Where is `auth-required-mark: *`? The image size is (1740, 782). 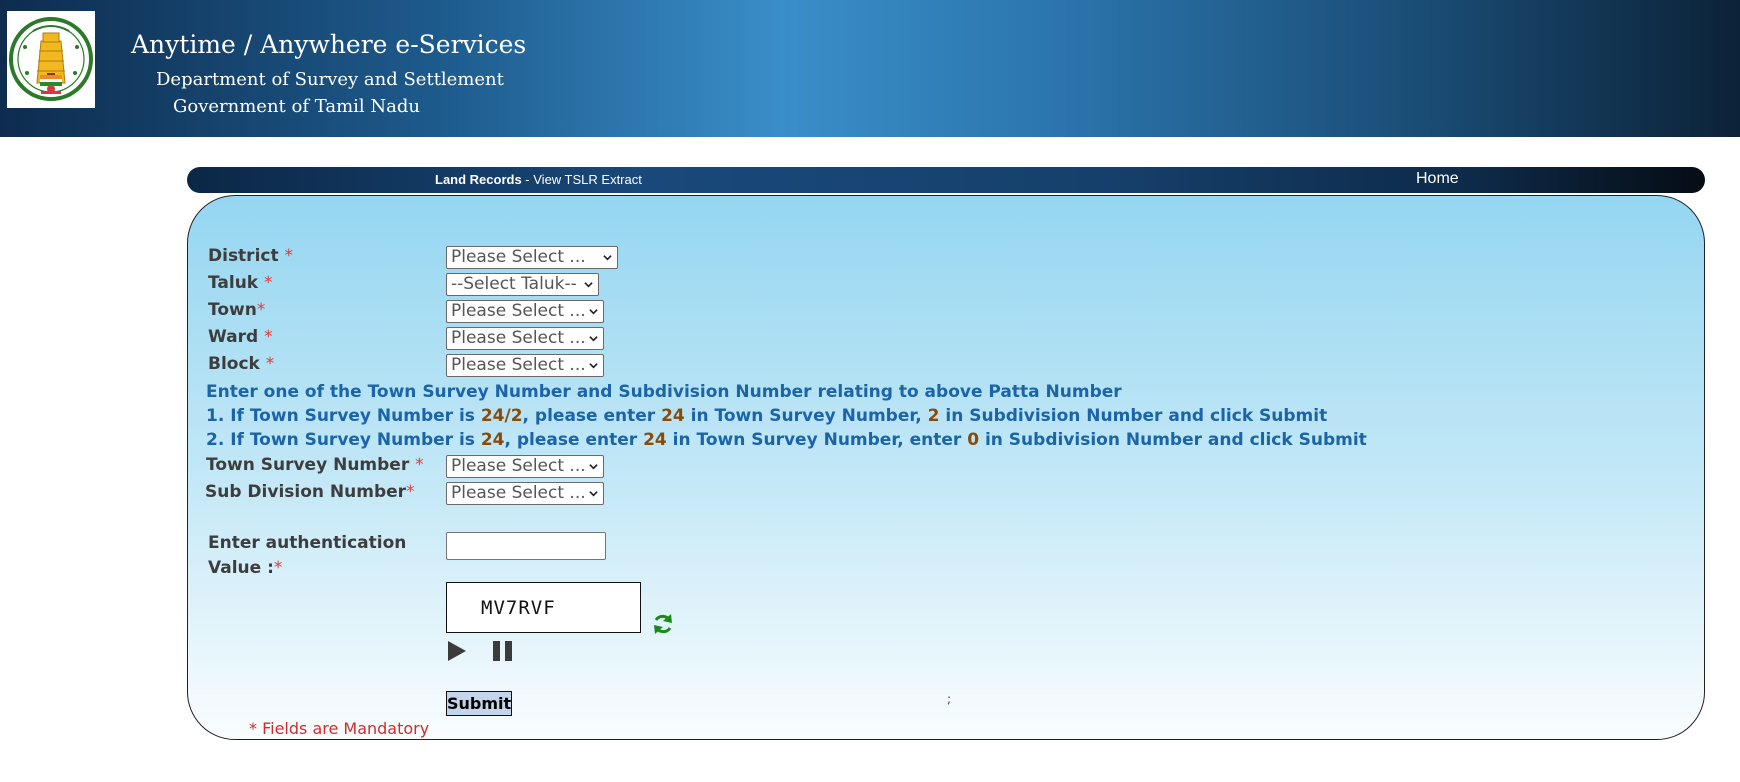 auth-required-mark: * is located at coordinates (278, 568).